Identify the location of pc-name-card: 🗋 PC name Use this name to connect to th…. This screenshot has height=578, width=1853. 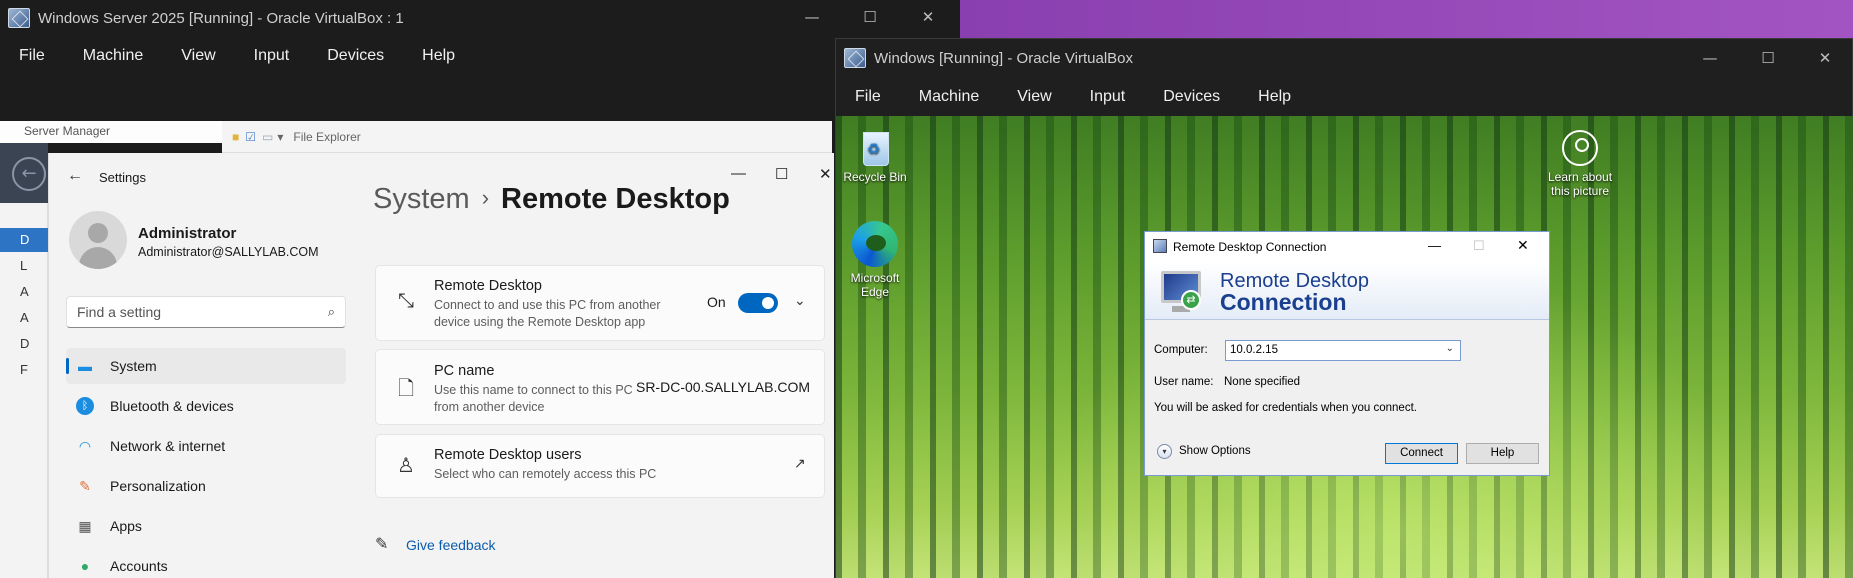
(600, 387).